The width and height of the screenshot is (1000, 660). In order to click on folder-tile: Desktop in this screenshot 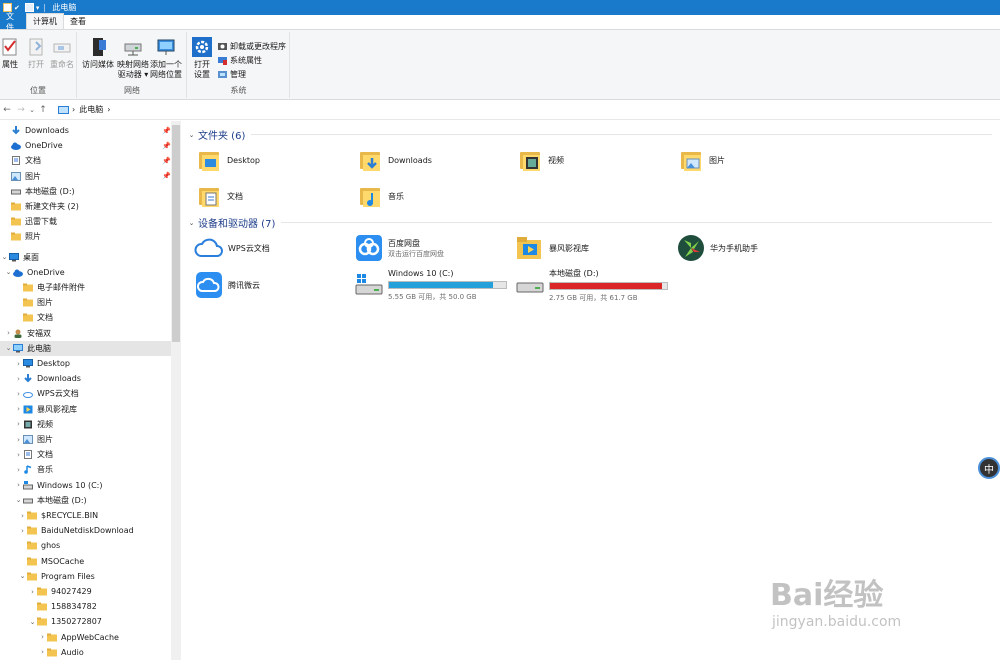, I will do `click(229, 160)`.